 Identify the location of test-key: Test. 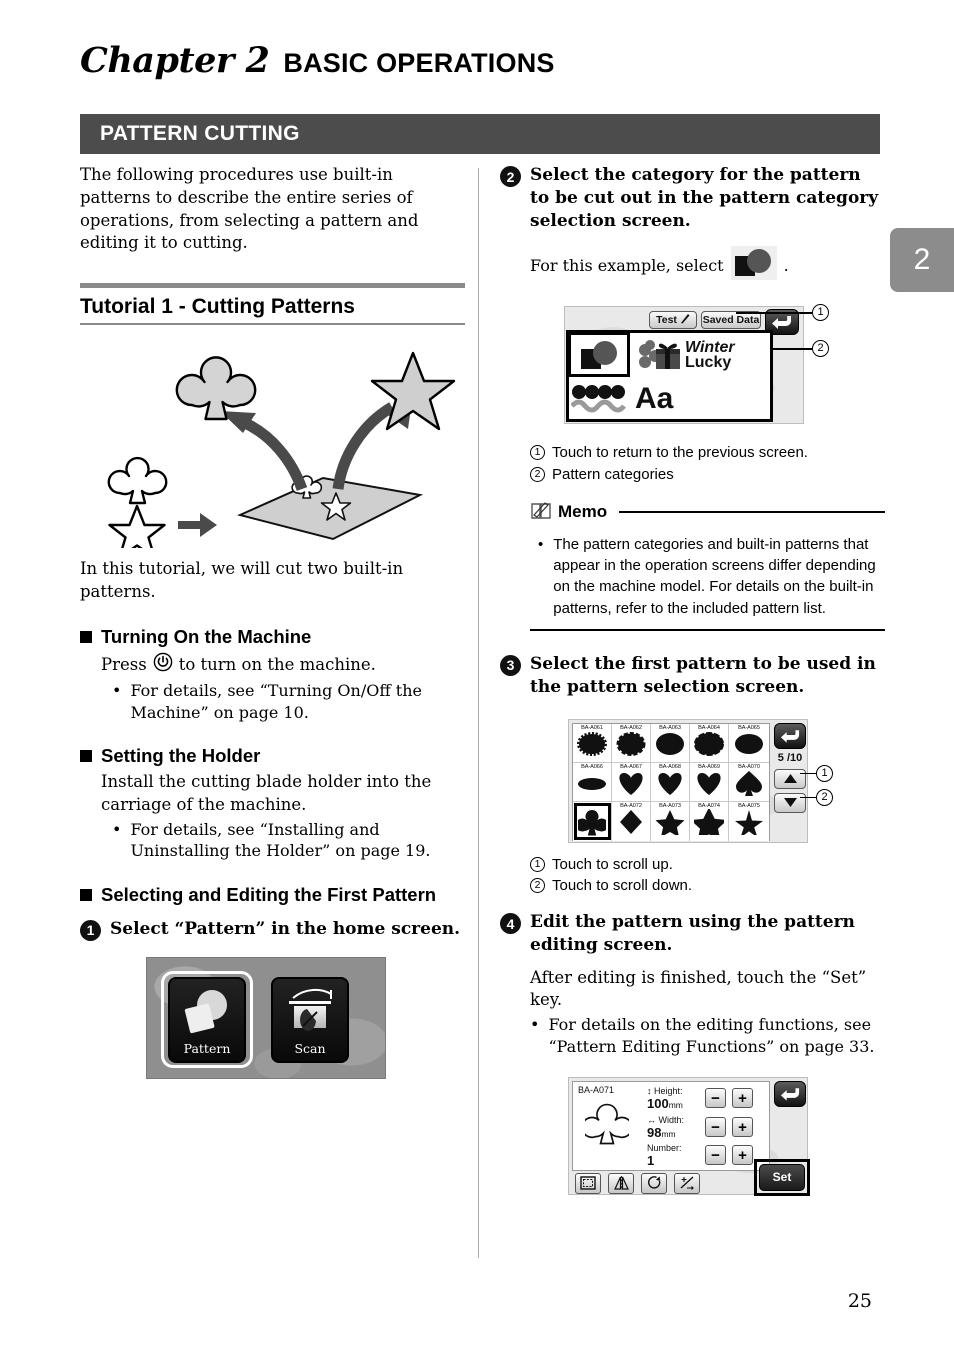
(673, 320).